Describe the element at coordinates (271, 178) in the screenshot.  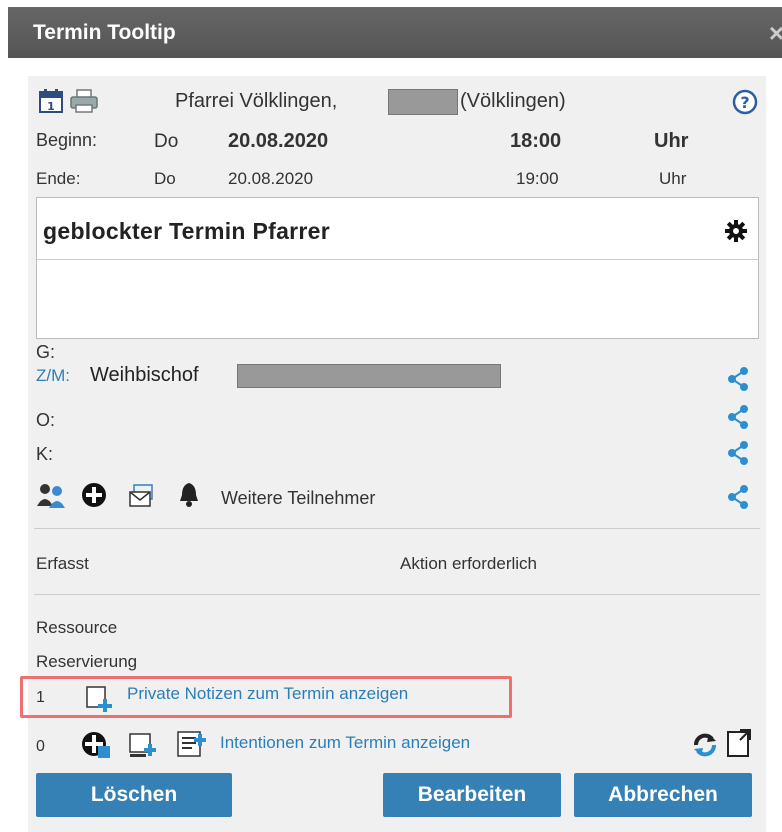
I see `end-date: 20.08.2020` at that location.